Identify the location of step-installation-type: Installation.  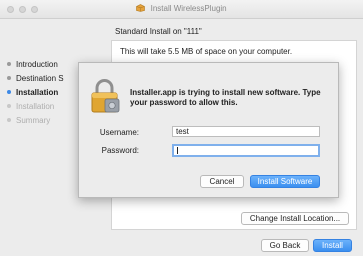
(32, 94).